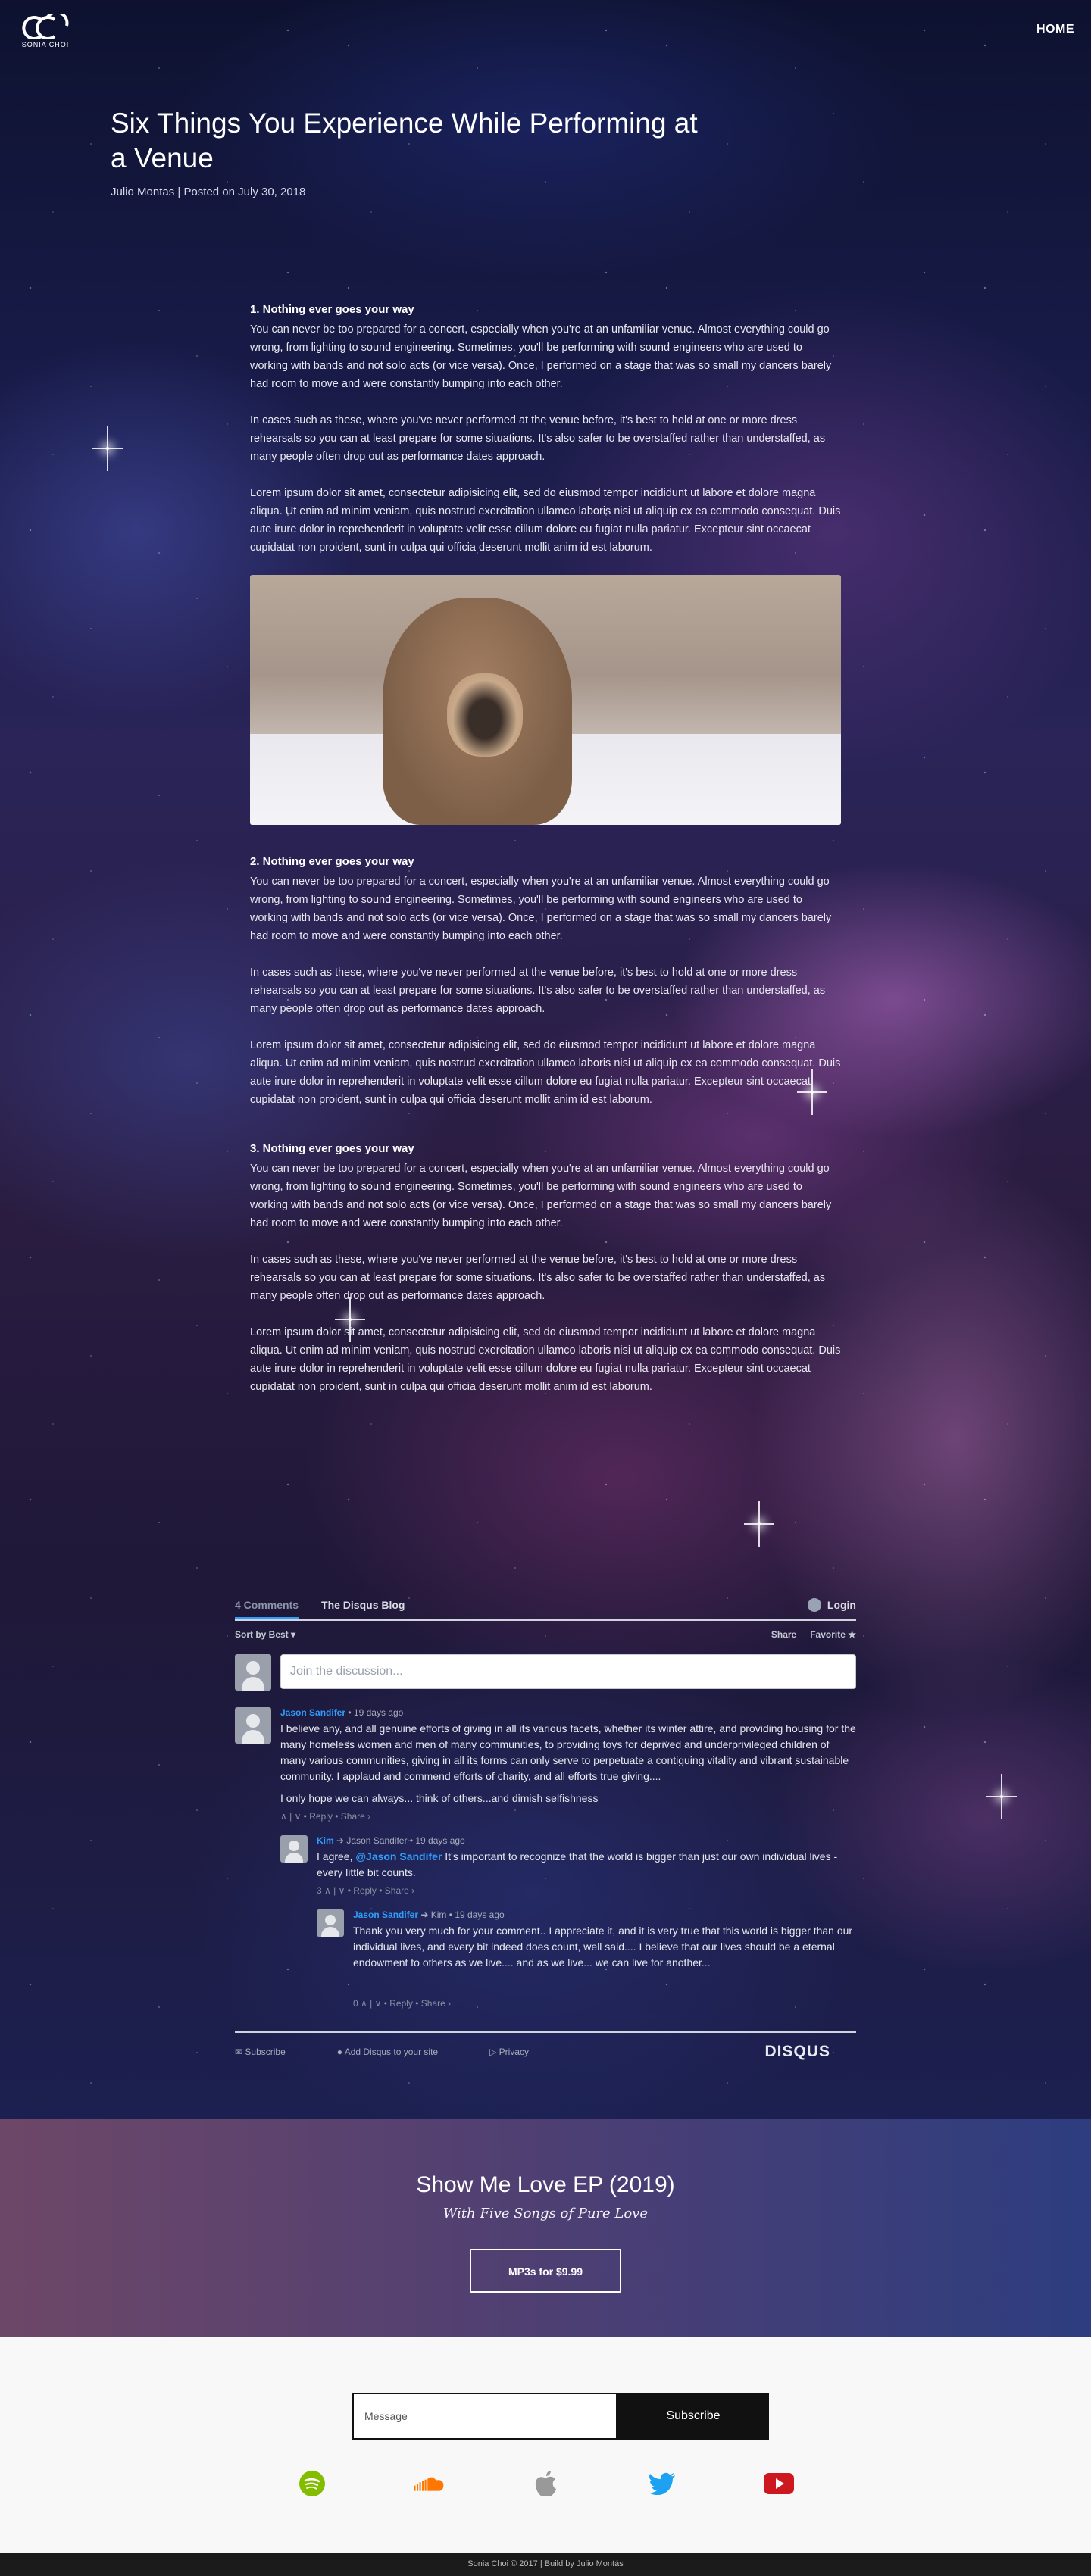 The height and width of the screenshot is (2576, 1091). Describe the element at coordinates (433, 1915) in the screenshot. I see `reply-to: ➔ Kim` at that location.